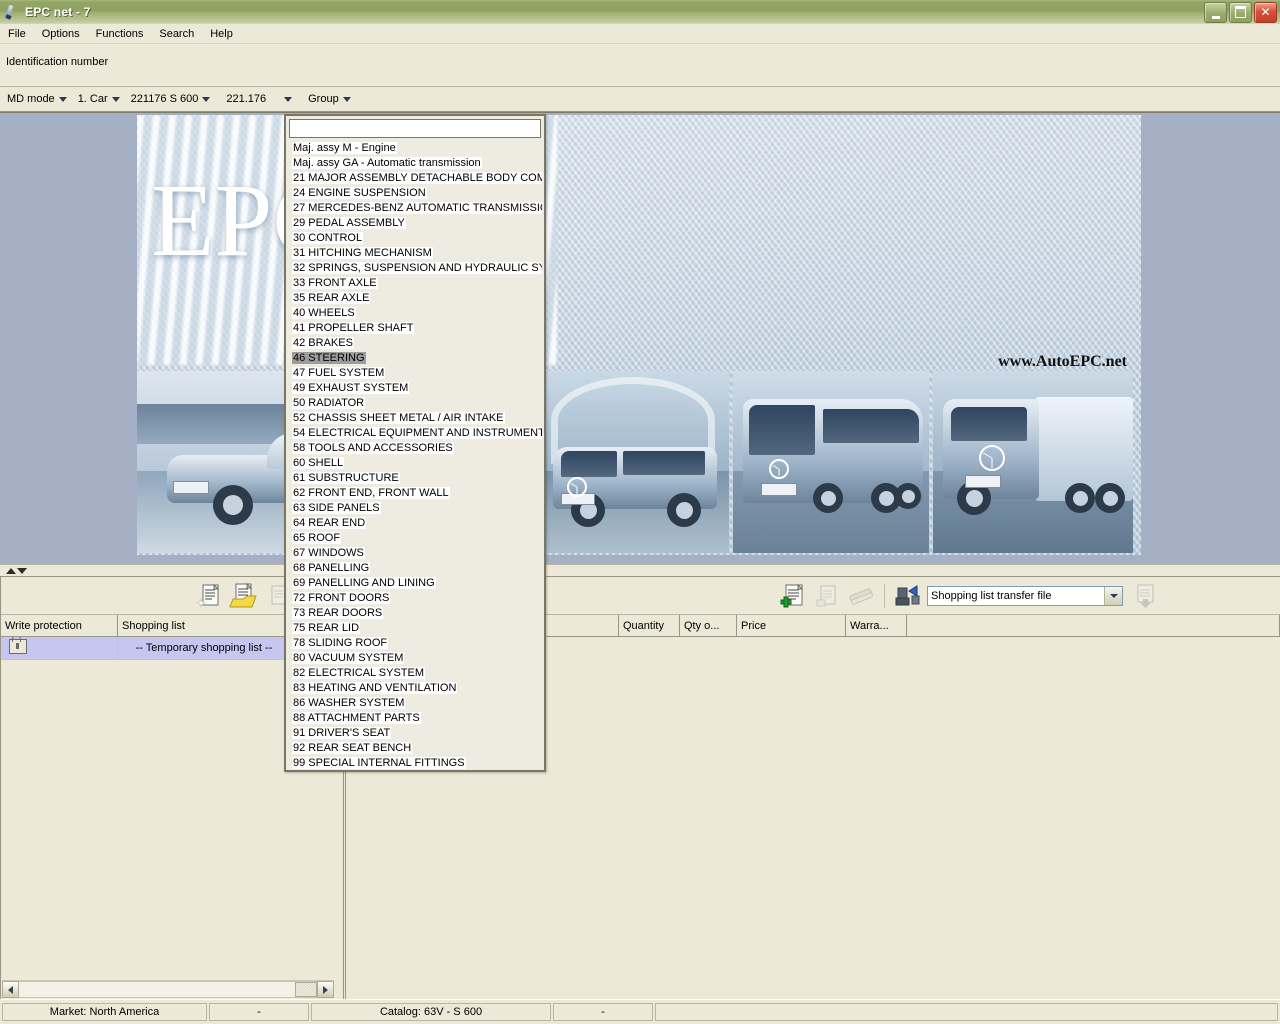 This screenshot has height=1024, width=1280. What do you see at coordinates (884, 595) in the screenshot?
I see `toolbar-separator` at bounding box center [884, 595].